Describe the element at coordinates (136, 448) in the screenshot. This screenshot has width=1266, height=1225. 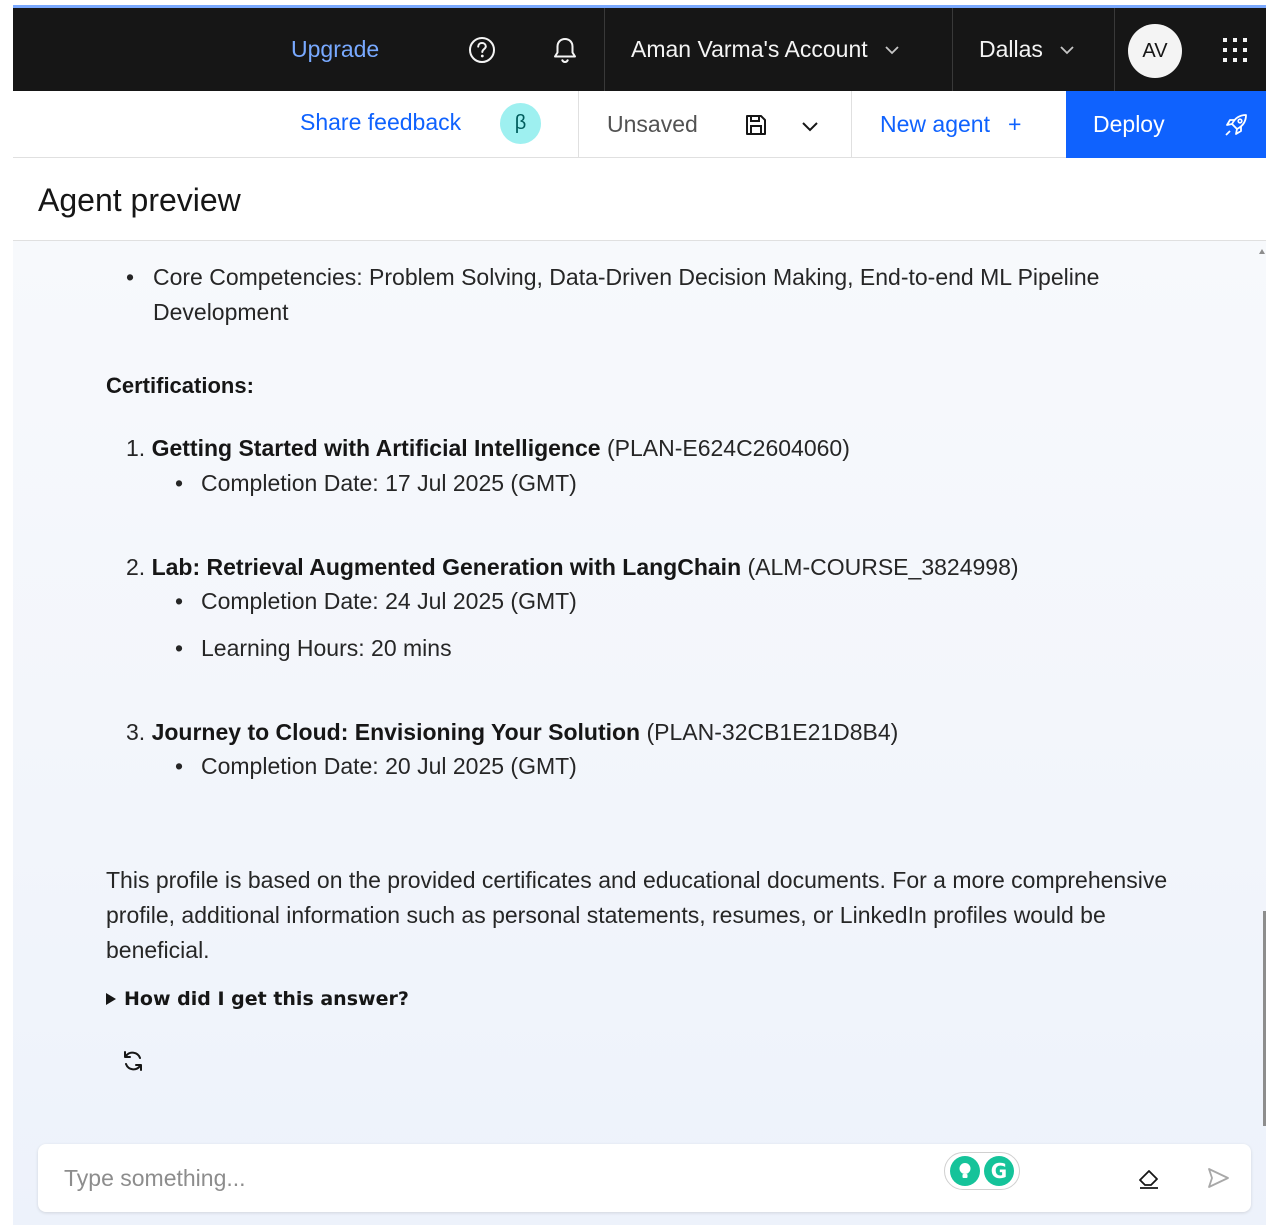
I see `cert-number: 1.` at that location.